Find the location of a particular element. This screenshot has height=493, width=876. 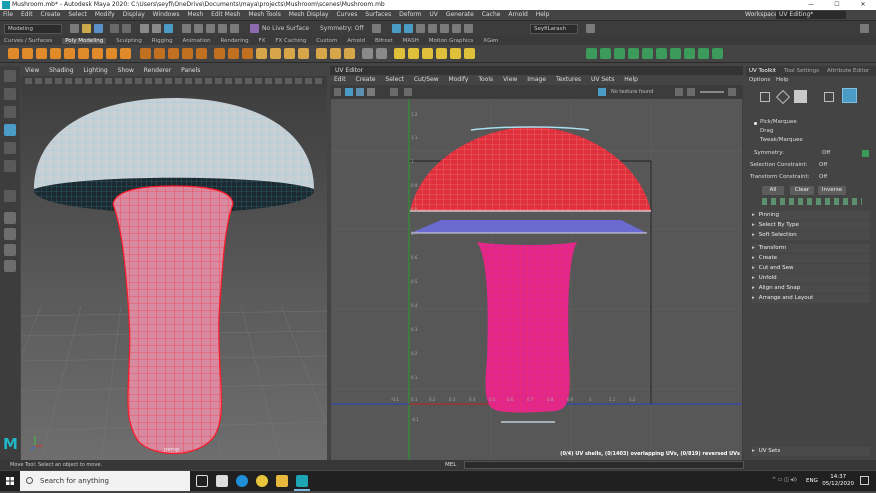

menu-display: Display is located at coordinates (134, 14).